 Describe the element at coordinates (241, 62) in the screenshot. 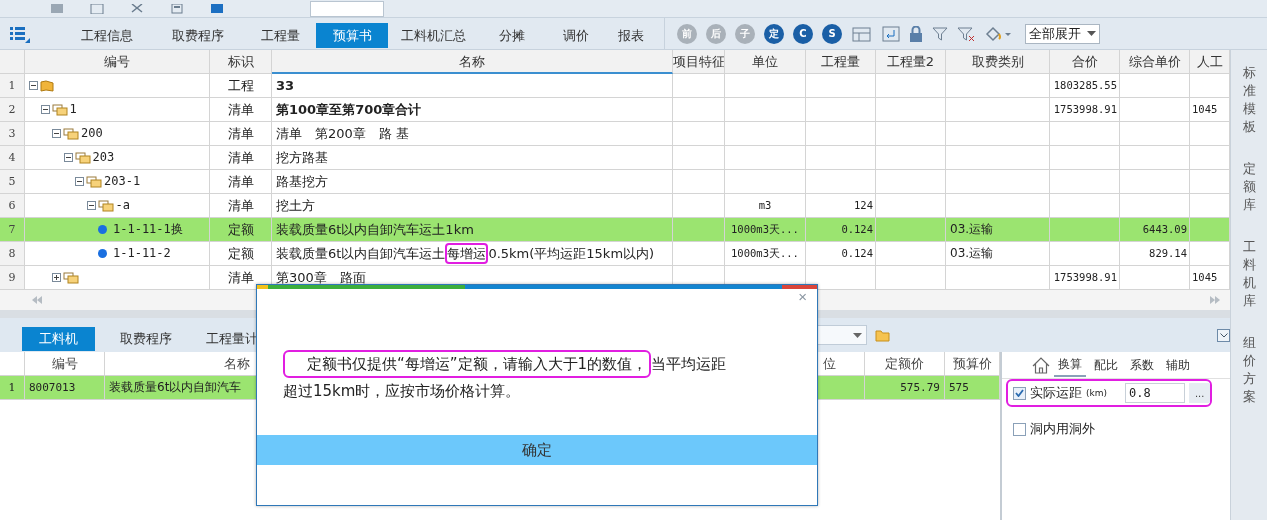

I see `column-header: 标识` at that location.